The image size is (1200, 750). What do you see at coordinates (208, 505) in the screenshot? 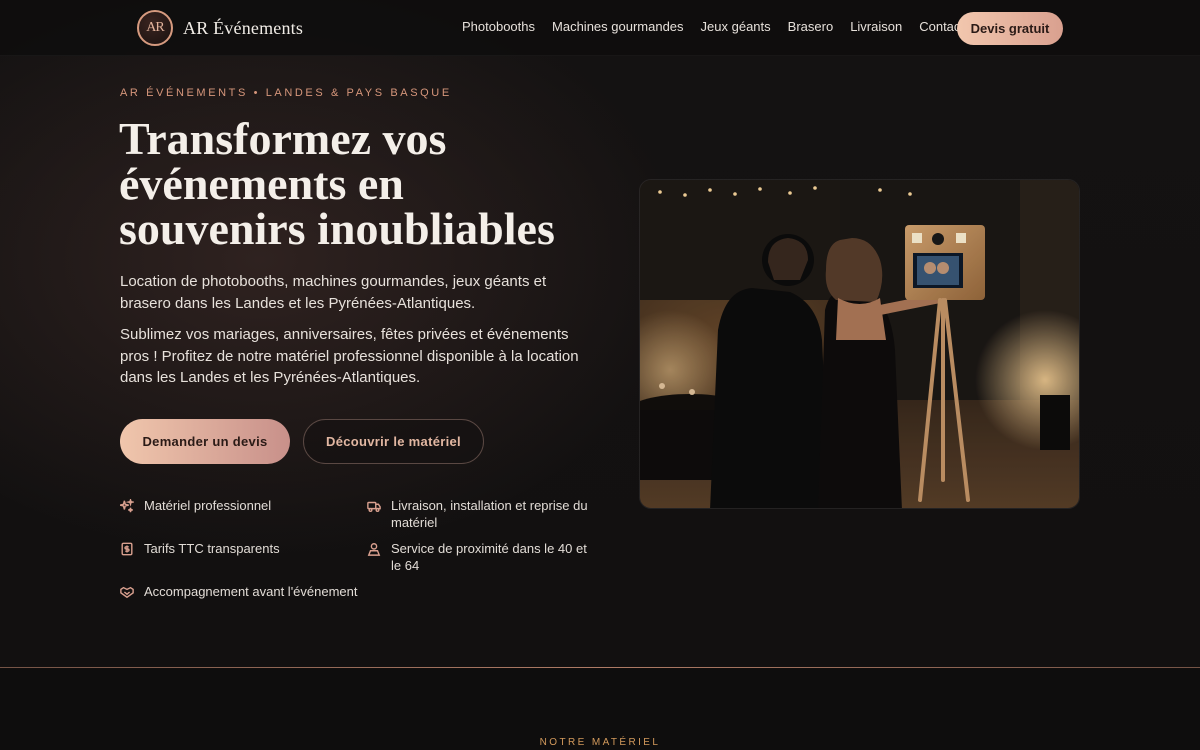
I see `feature-label: Matériel professionnel` at bounding box center [208, 505].